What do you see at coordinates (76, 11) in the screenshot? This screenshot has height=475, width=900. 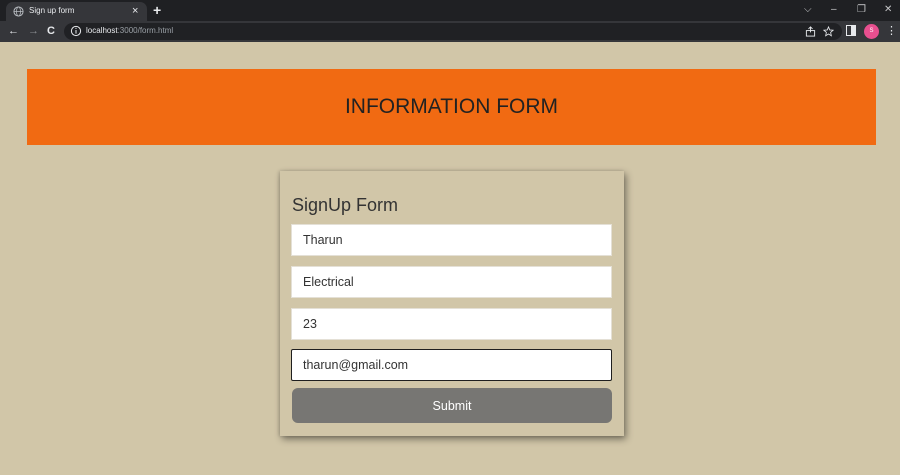 I see `browser-tab: Sign up form ×` at bounding box center [76, 11].